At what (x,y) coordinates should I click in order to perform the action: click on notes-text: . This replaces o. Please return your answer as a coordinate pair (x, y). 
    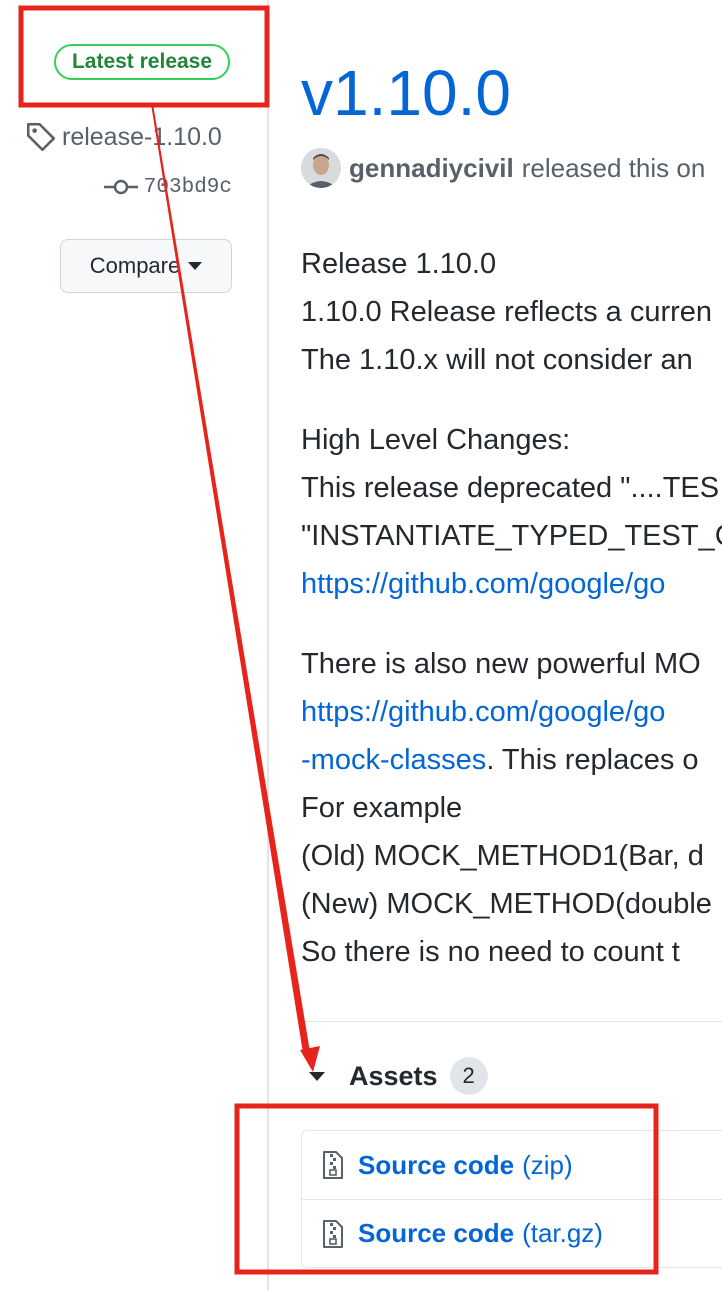
    Looking at the image, I should click on (592, 760).